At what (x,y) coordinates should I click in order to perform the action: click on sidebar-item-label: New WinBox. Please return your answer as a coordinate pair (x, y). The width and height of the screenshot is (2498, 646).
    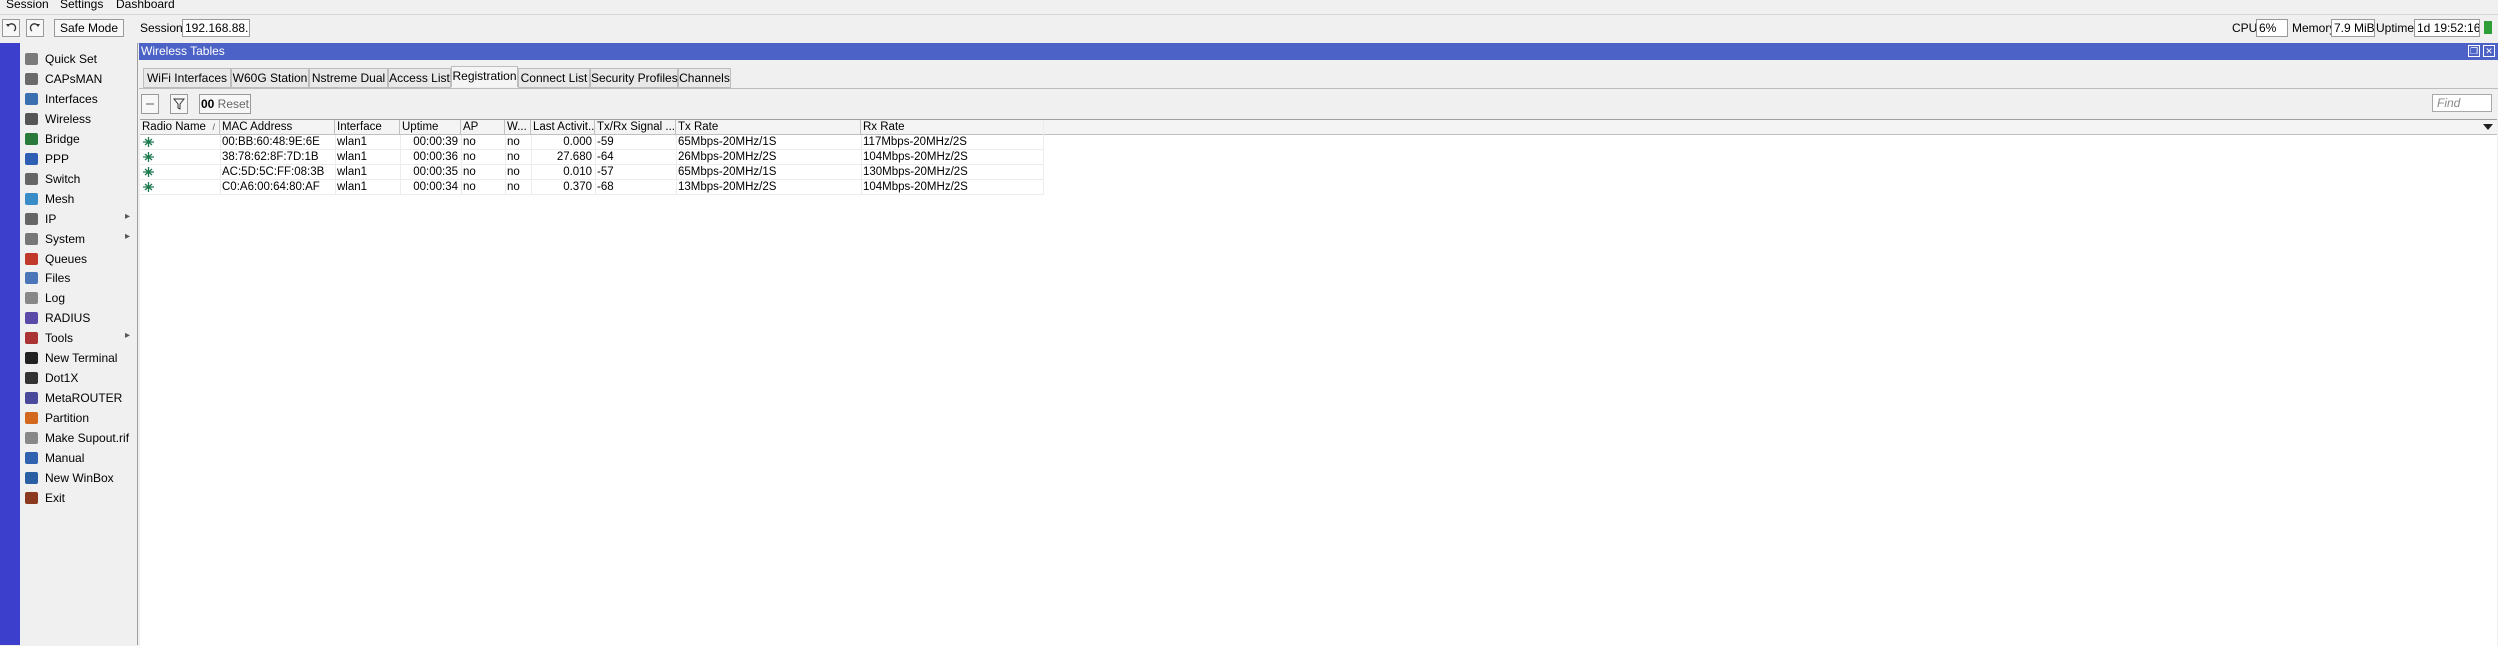
    Looking at the image, I should click on (79, 477).